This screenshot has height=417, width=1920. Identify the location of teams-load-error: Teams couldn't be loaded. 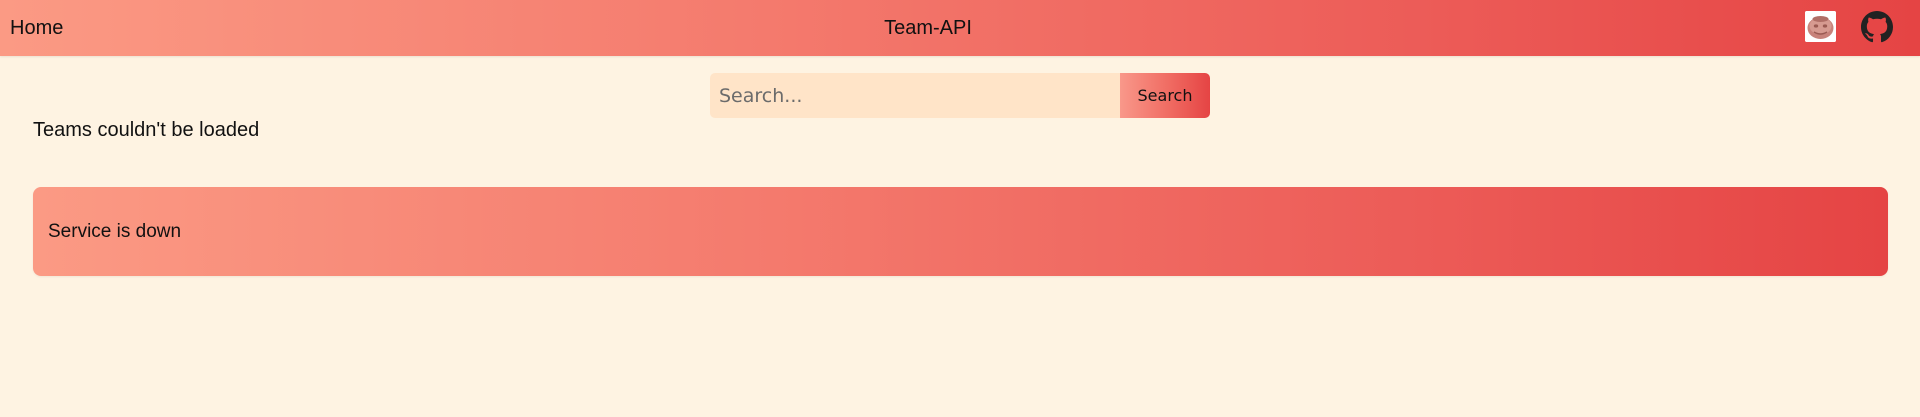
(146, 130).